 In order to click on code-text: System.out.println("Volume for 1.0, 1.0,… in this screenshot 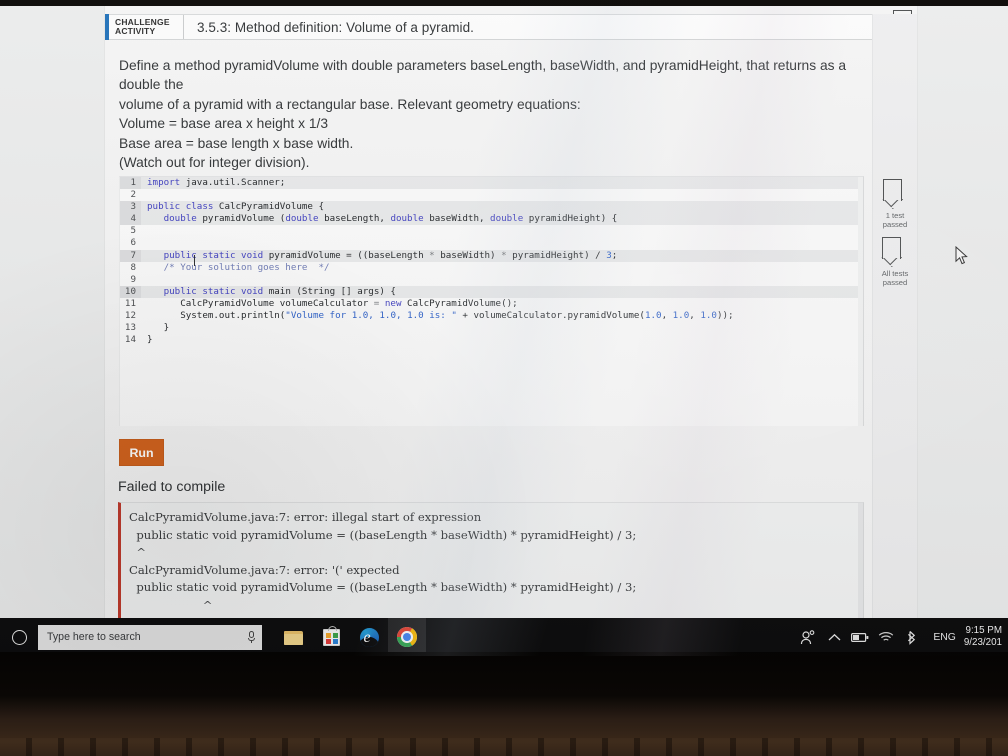, I will do `click(440, 316)`.